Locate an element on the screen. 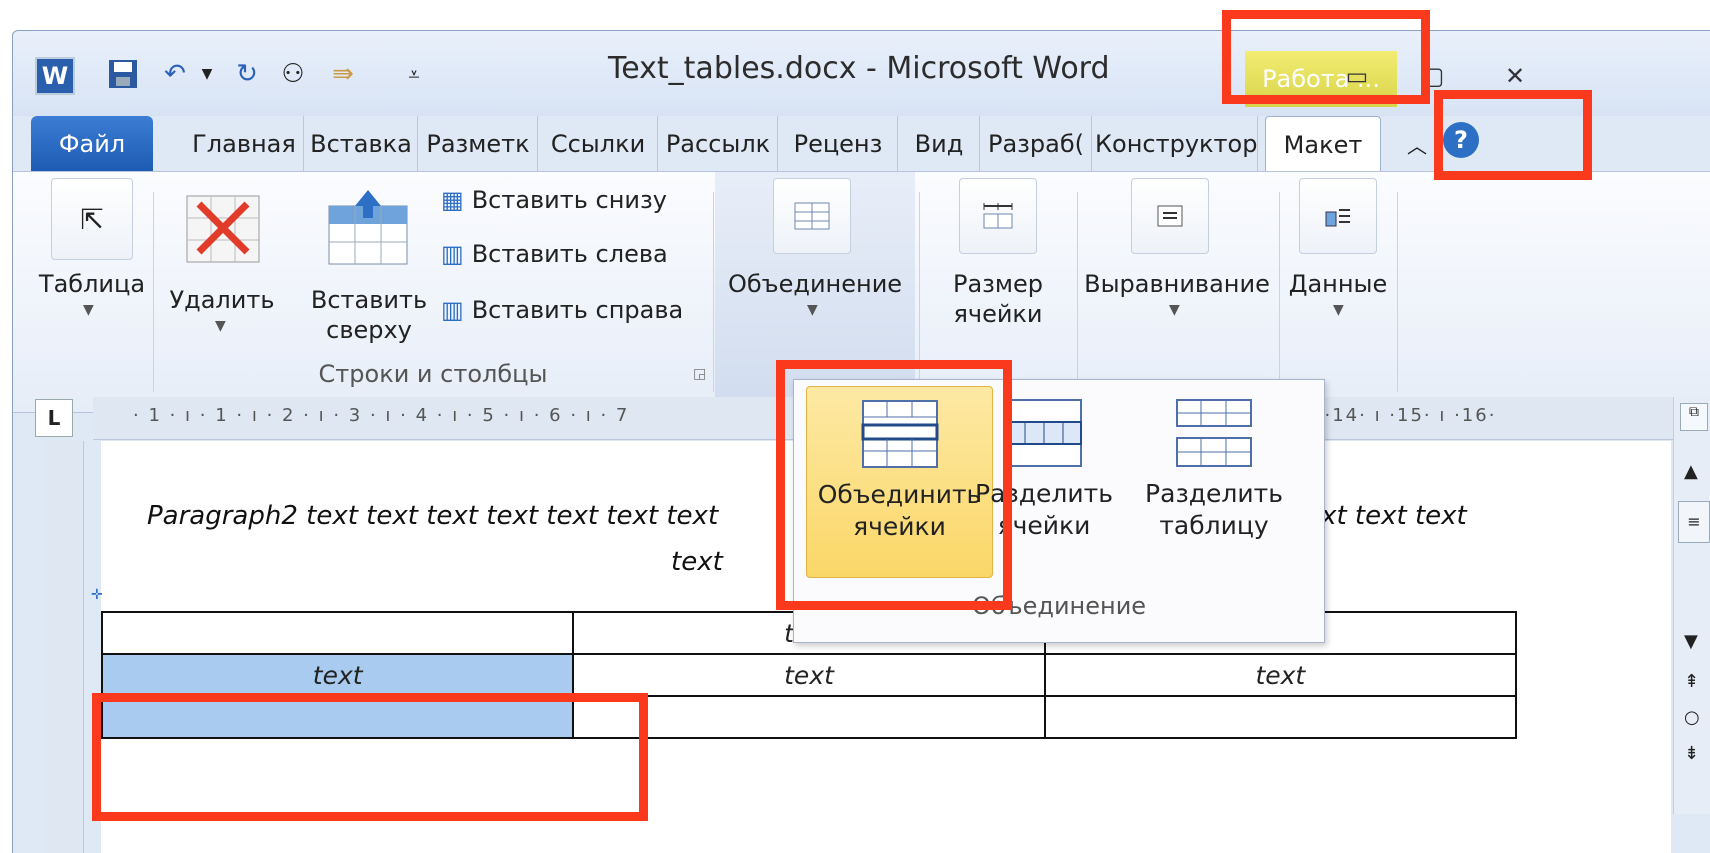 The height and width of the screenshot is (853, 1710). undo-button: ↶ is located at coordinates (175, 74).